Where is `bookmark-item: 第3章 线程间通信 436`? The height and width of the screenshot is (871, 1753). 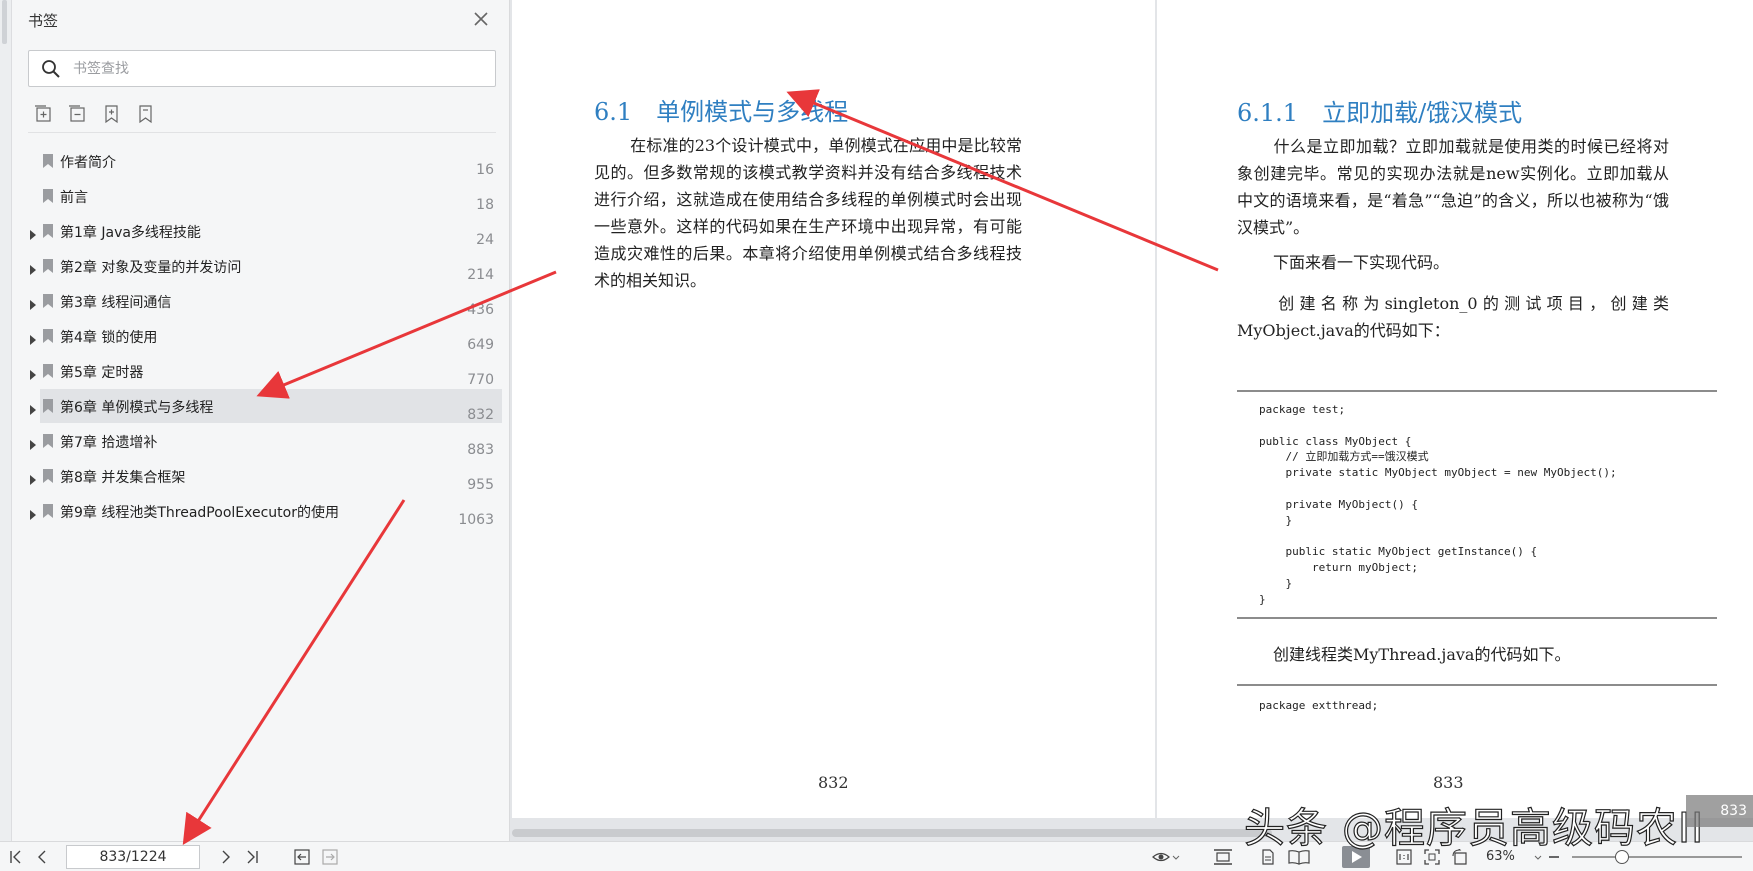 bookmark-item: 第3章 线程间通信 436 is located at coordinates (257, 301).